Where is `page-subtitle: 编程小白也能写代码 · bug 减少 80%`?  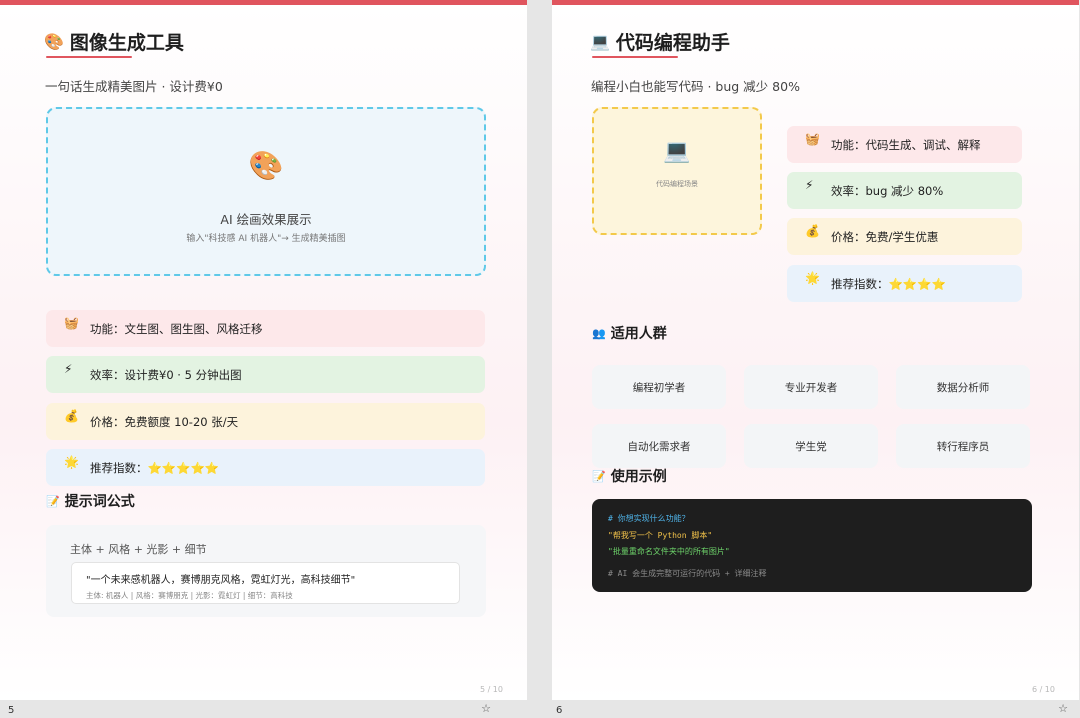 page-subtitle: 编程小白也能写代码 · bug 减少 80% is located at coordinates (695, 86).